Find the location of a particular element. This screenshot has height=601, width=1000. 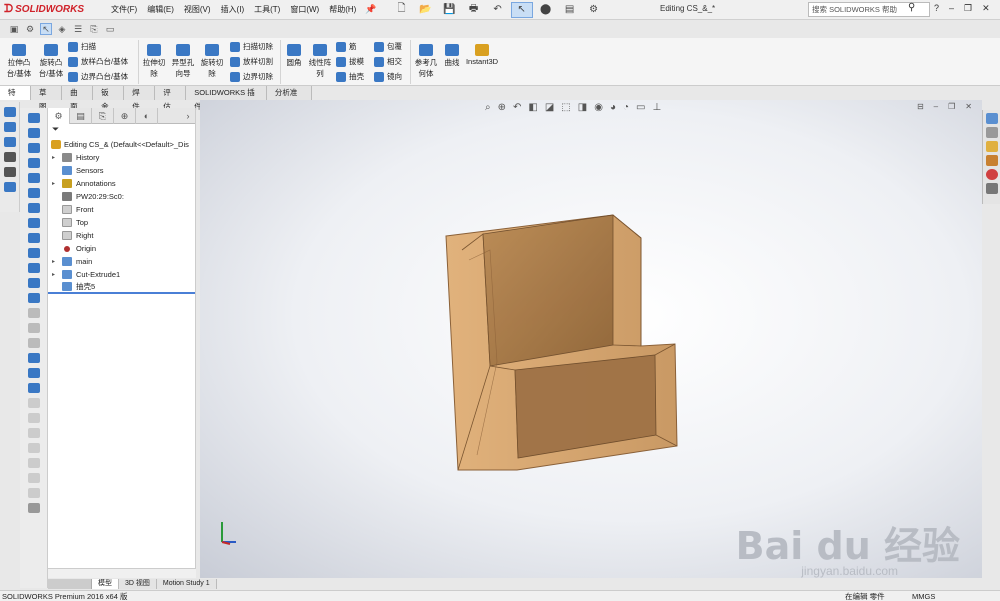

shell-icon is located at coordinates (33, 208).